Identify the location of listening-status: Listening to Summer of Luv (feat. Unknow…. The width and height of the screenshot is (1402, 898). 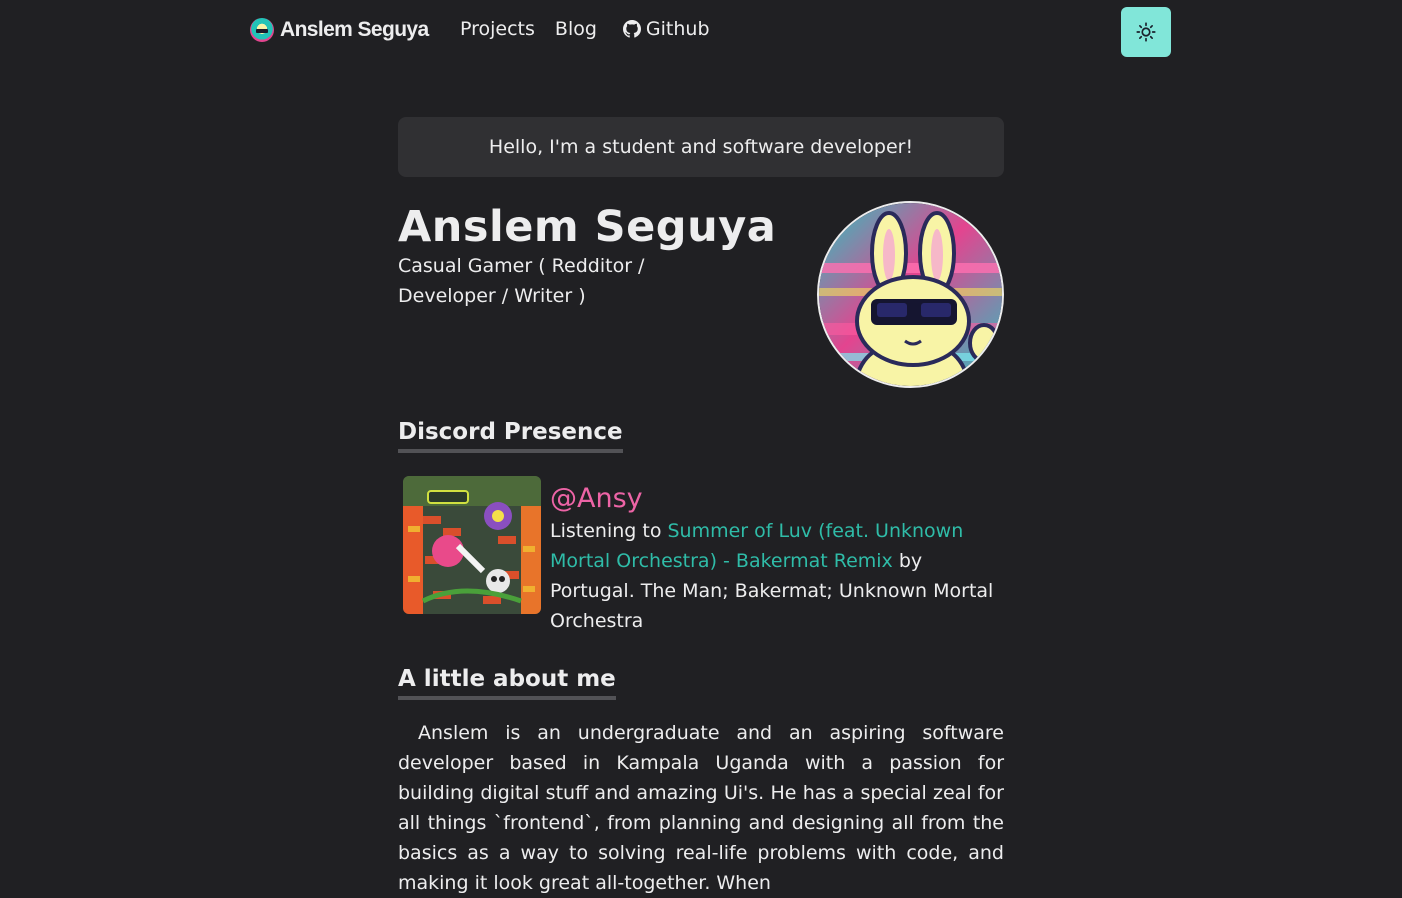
(777, 576).